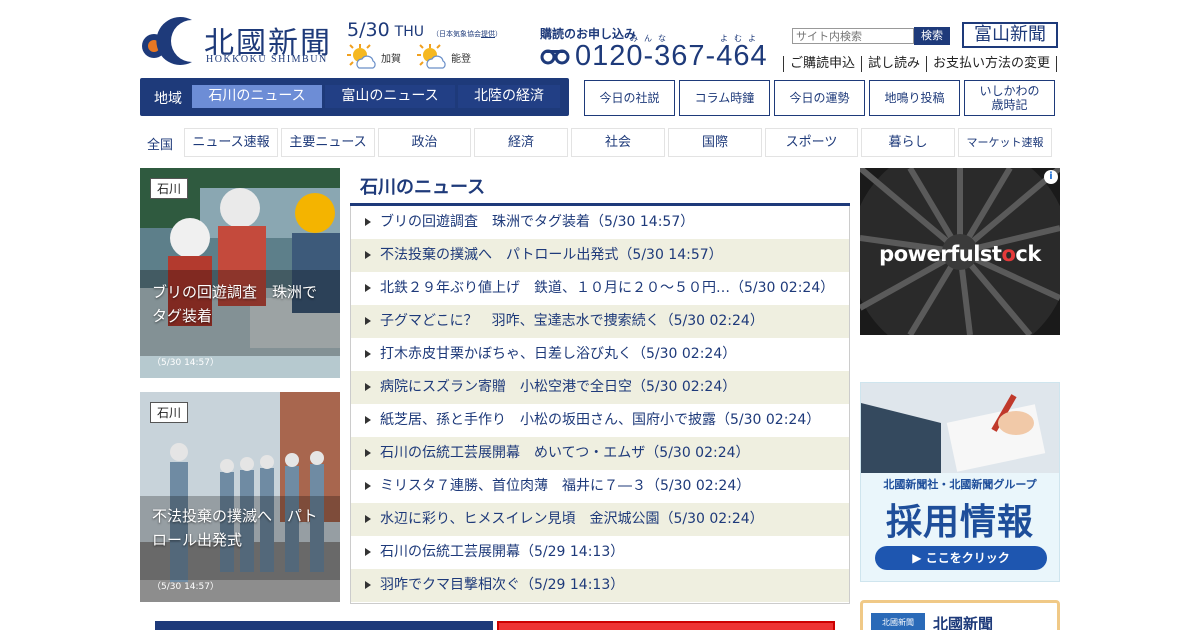  What do you see at coordinates (168, 99) in the screenshot?
I see `region-label: 地域` at bounding box center [168, 99].